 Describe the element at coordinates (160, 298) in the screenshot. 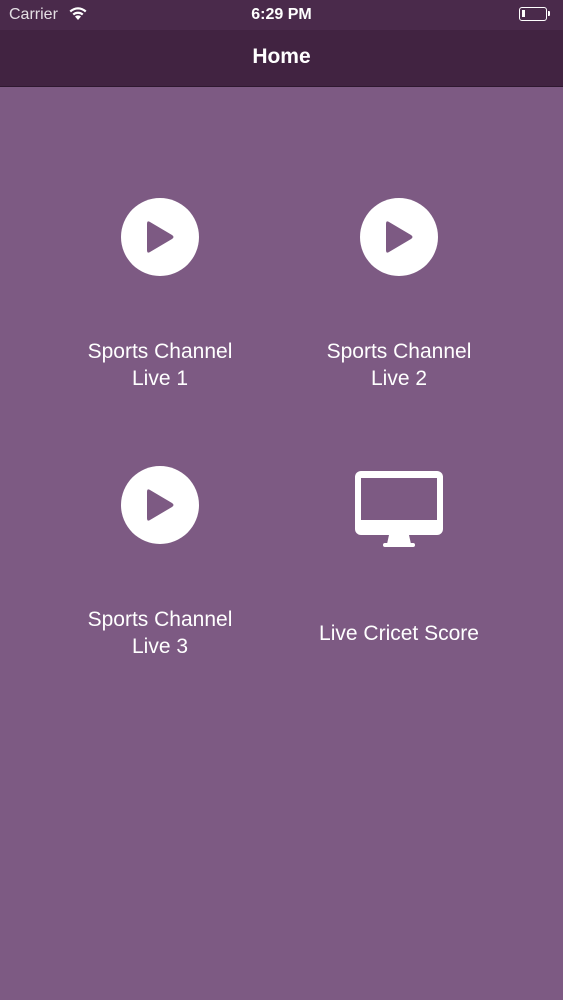

I see `tile-sports-channel-live-1: Sports Channel Live 1` at that location.